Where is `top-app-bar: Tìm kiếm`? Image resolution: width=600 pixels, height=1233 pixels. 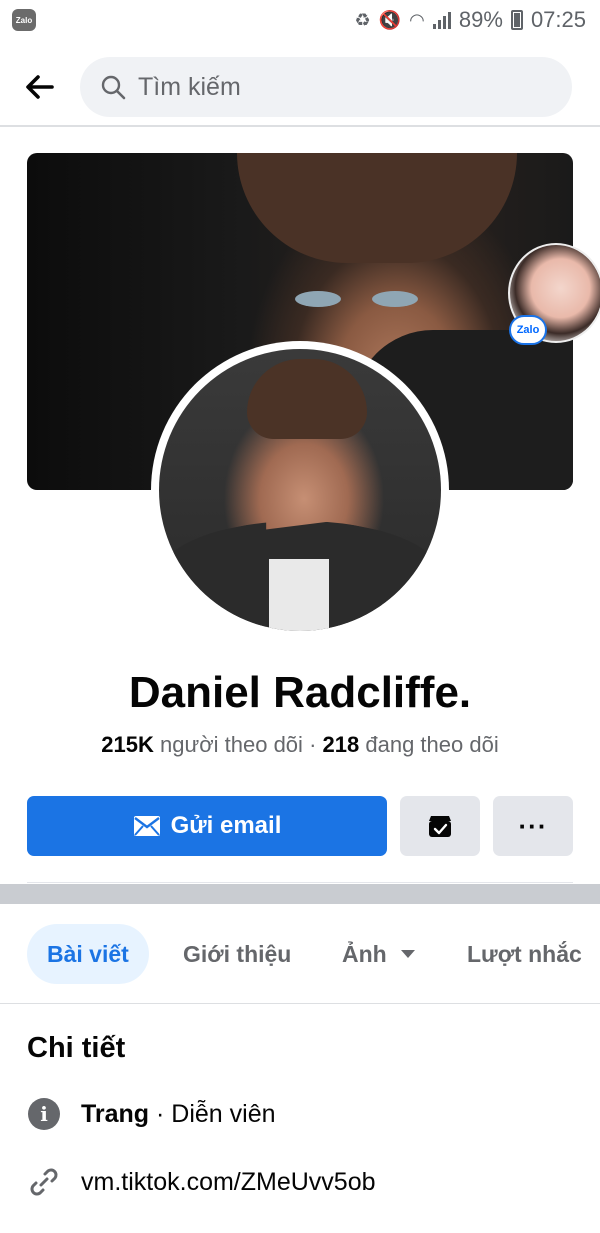 top-app-bar: Tìm kiếm is located at coordinates (300, 87).